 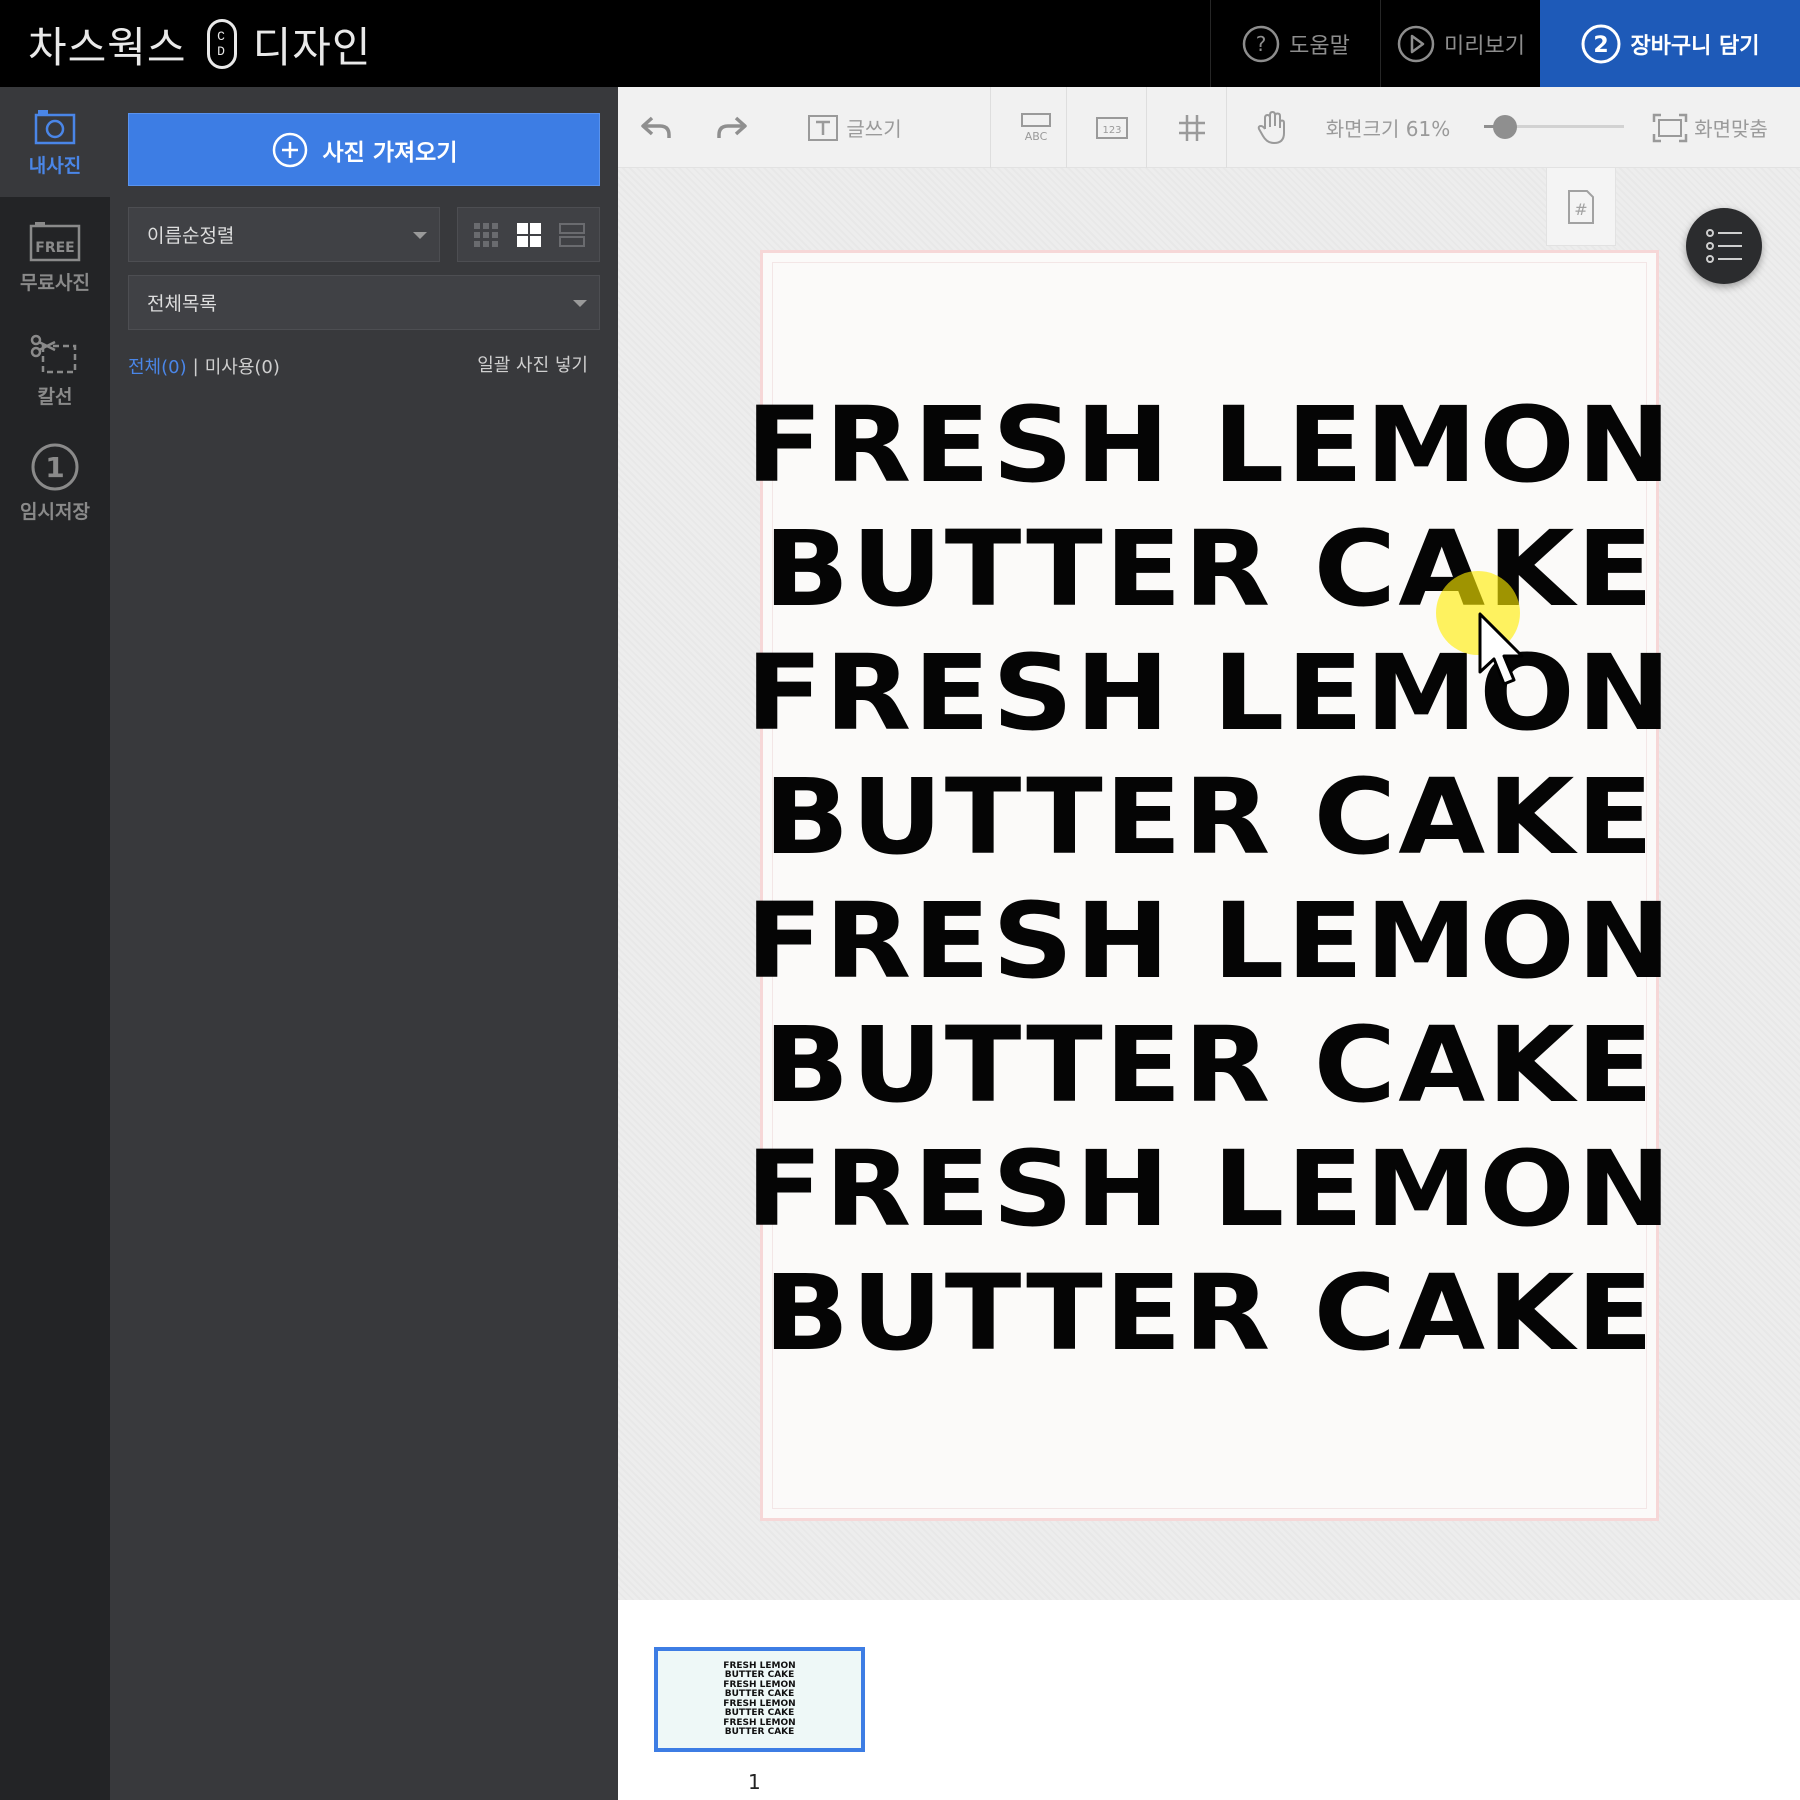 I want to click on step-one-icon: 1, so click(x=55, y=466).